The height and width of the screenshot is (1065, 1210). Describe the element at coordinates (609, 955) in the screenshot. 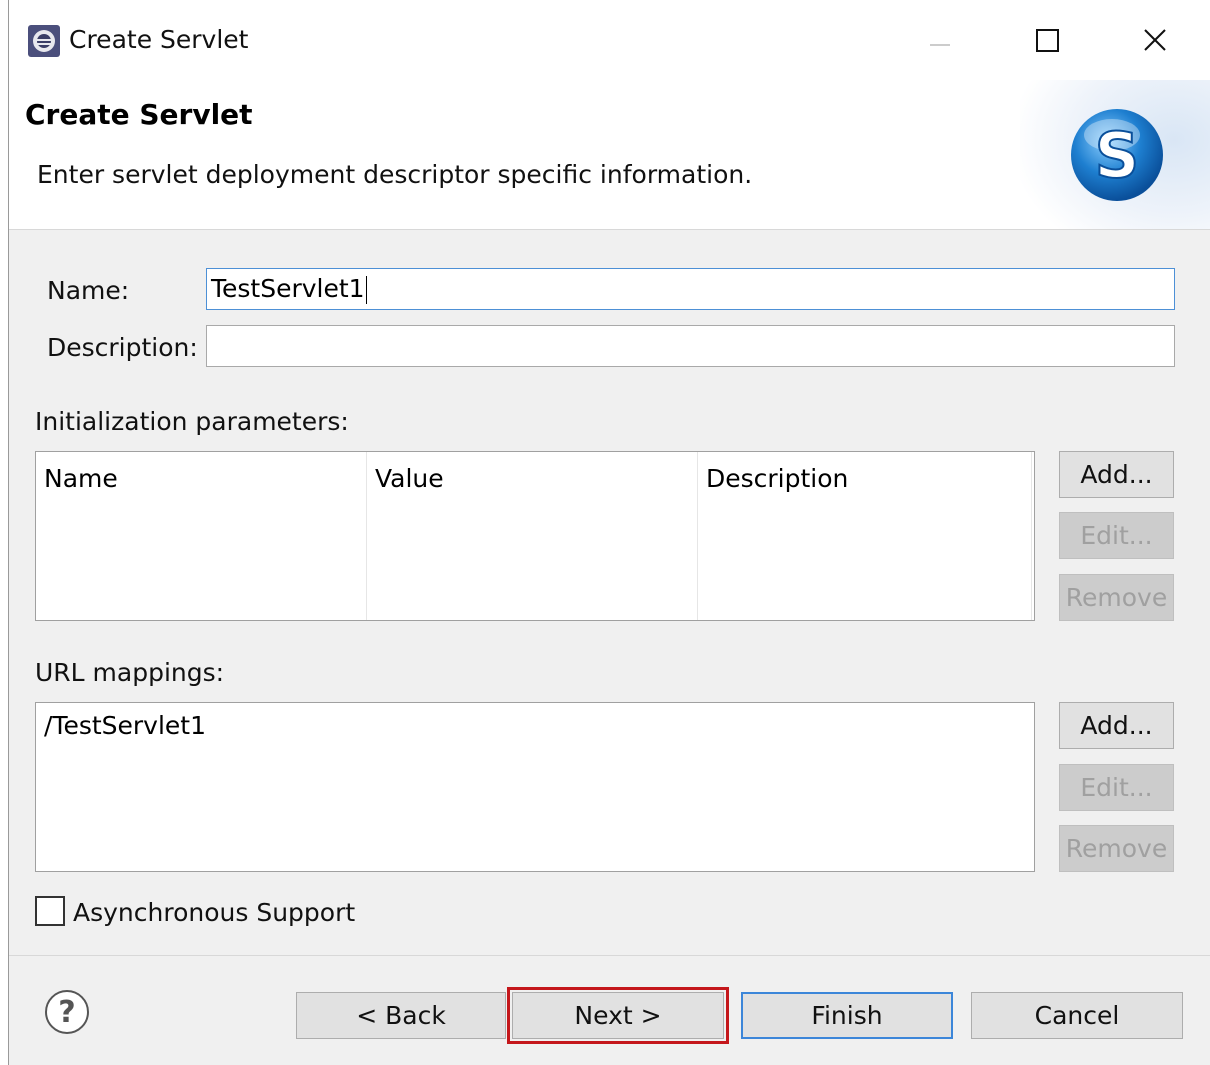

I see `footer-divider` at that location.